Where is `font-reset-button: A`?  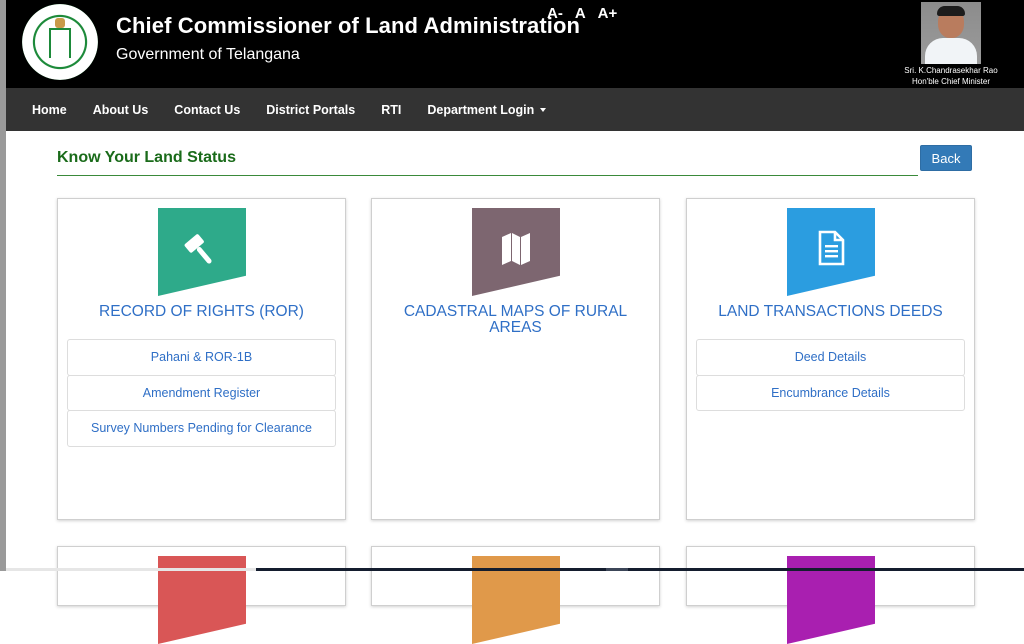
font-reset-button: A is located at coordinates (580, 13).